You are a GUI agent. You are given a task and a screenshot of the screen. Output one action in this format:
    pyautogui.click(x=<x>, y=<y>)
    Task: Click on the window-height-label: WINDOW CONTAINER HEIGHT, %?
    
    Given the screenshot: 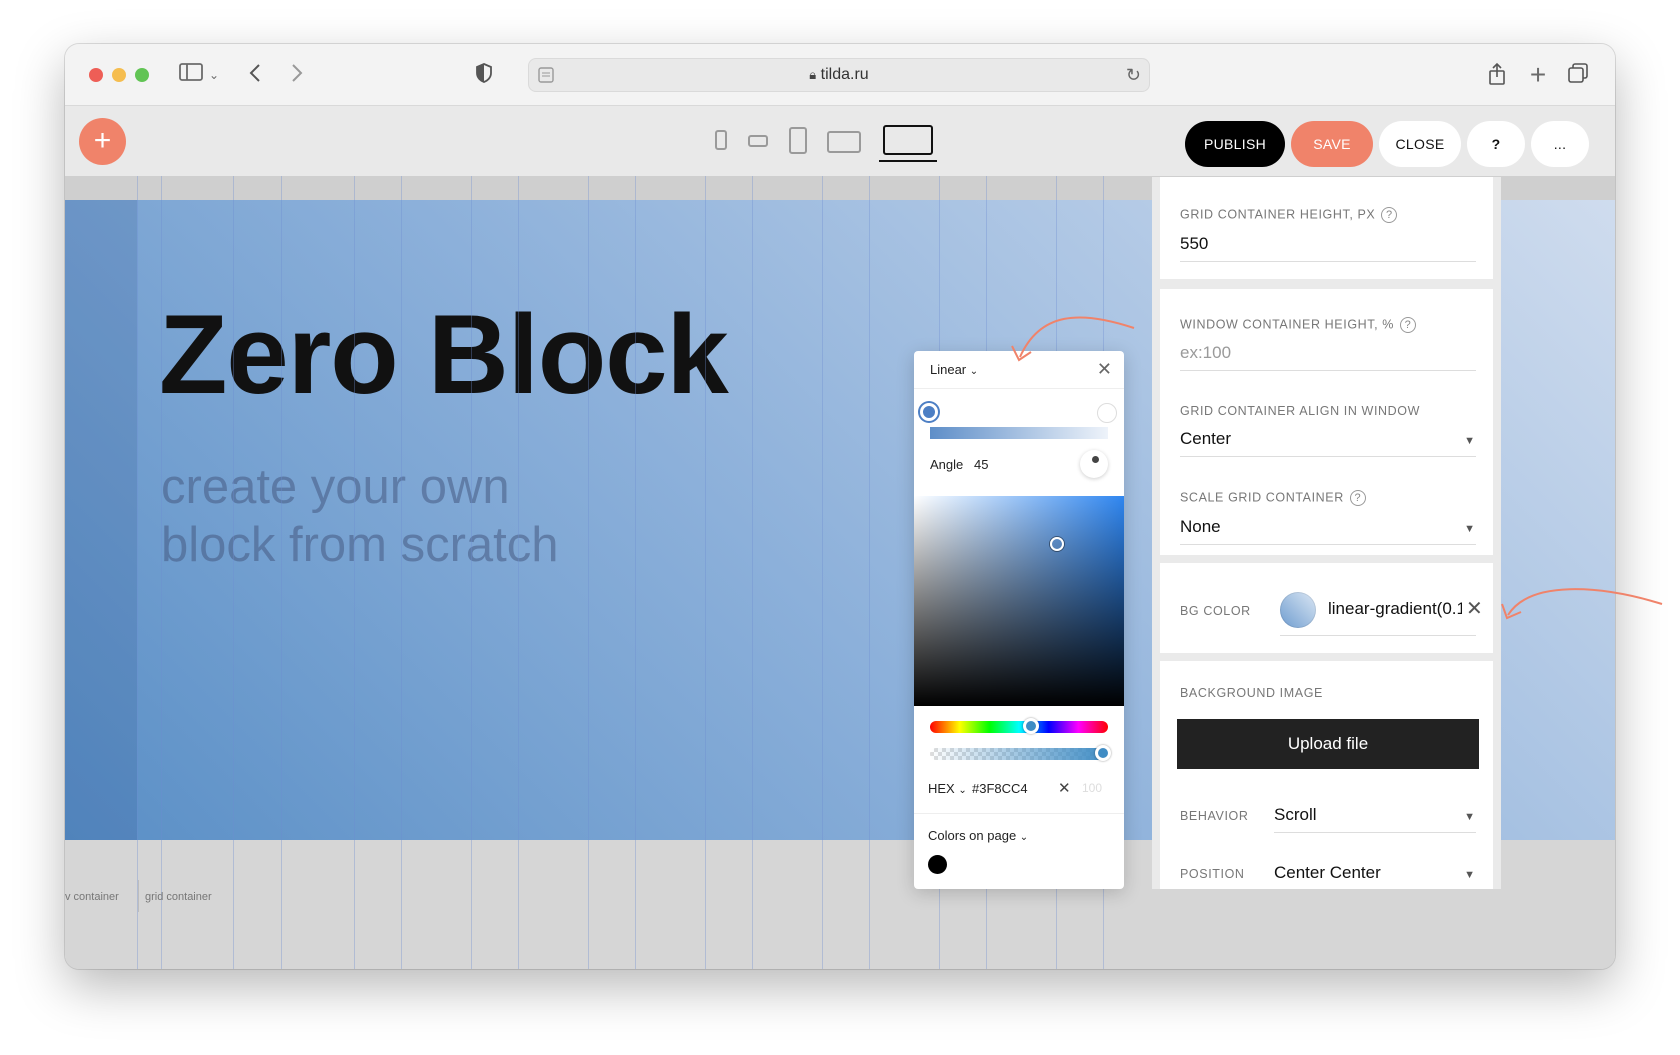 What is the action you would take?
    pyautogui.click(x=1298, y=325)
    